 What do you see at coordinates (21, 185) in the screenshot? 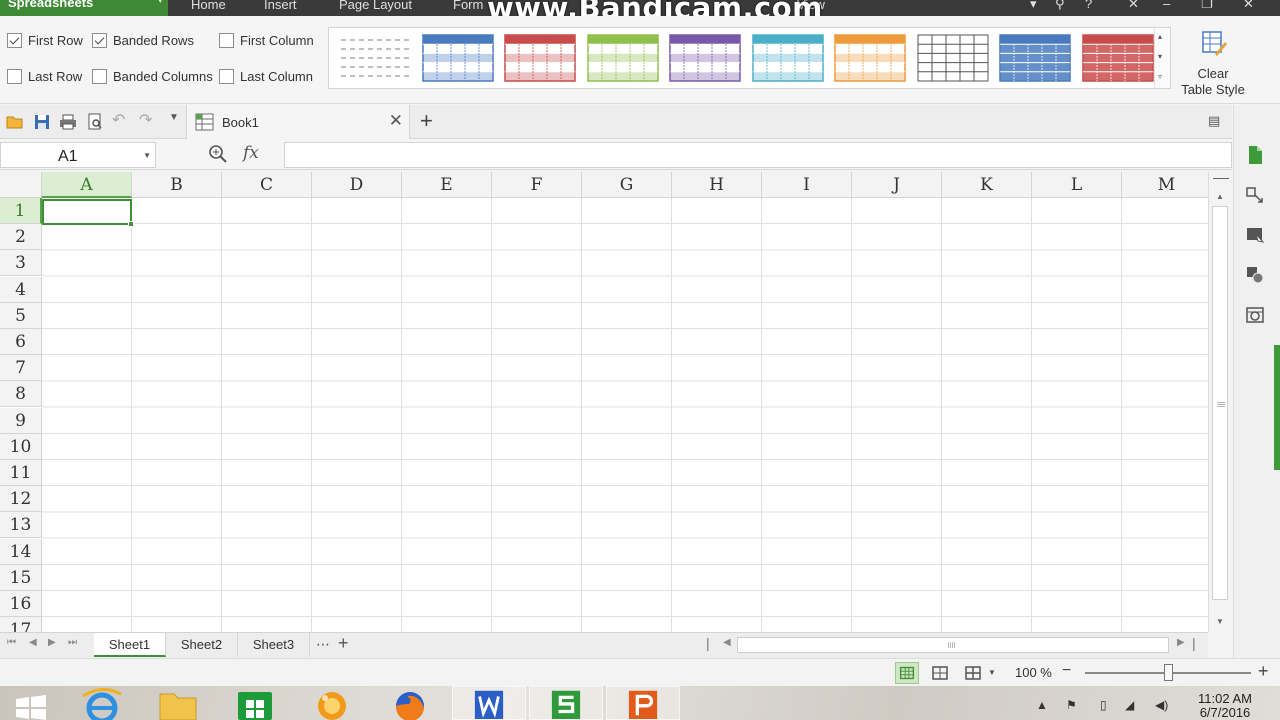
I see `select-all-corner` at bounding box center [21, 185].